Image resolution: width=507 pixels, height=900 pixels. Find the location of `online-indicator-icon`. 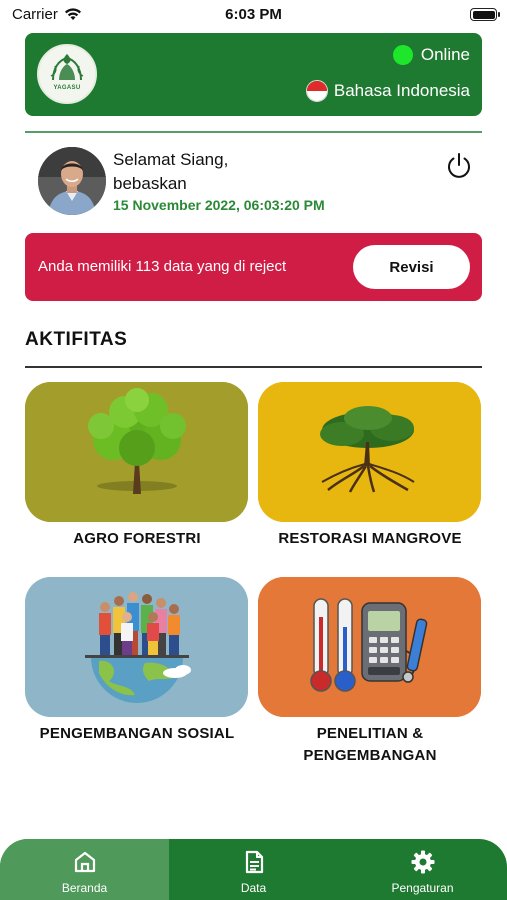

online-indicator-icon is located at coordinates (402, 55).